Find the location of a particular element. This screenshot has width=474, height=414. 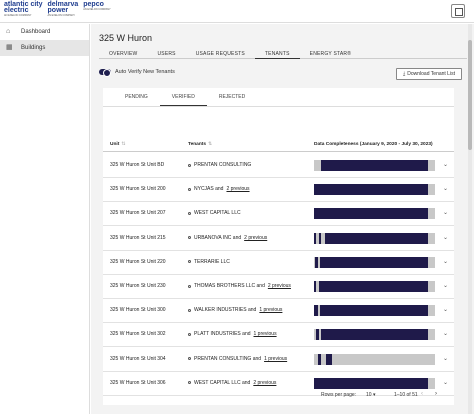

table-row: 325 W Huron St Unit 220 TERRARIE LLC ⌄ is located at coordinates (278, 262).